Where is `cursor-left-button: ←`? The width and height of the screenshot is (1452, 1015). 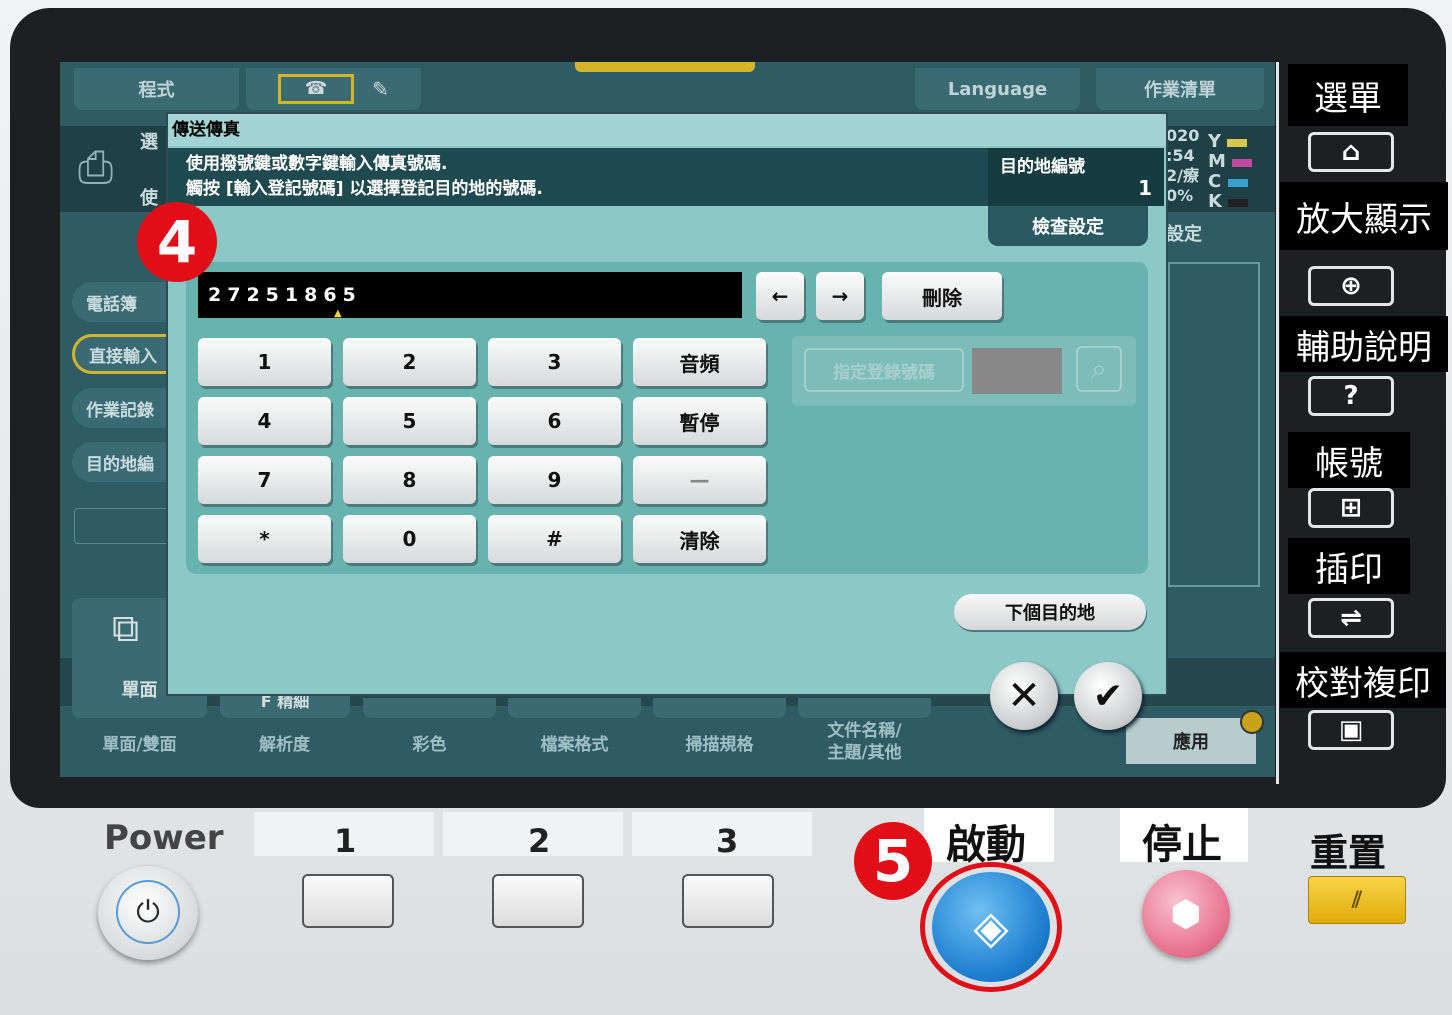 cursor-left-button: ← is located at coordinates (780, 296).